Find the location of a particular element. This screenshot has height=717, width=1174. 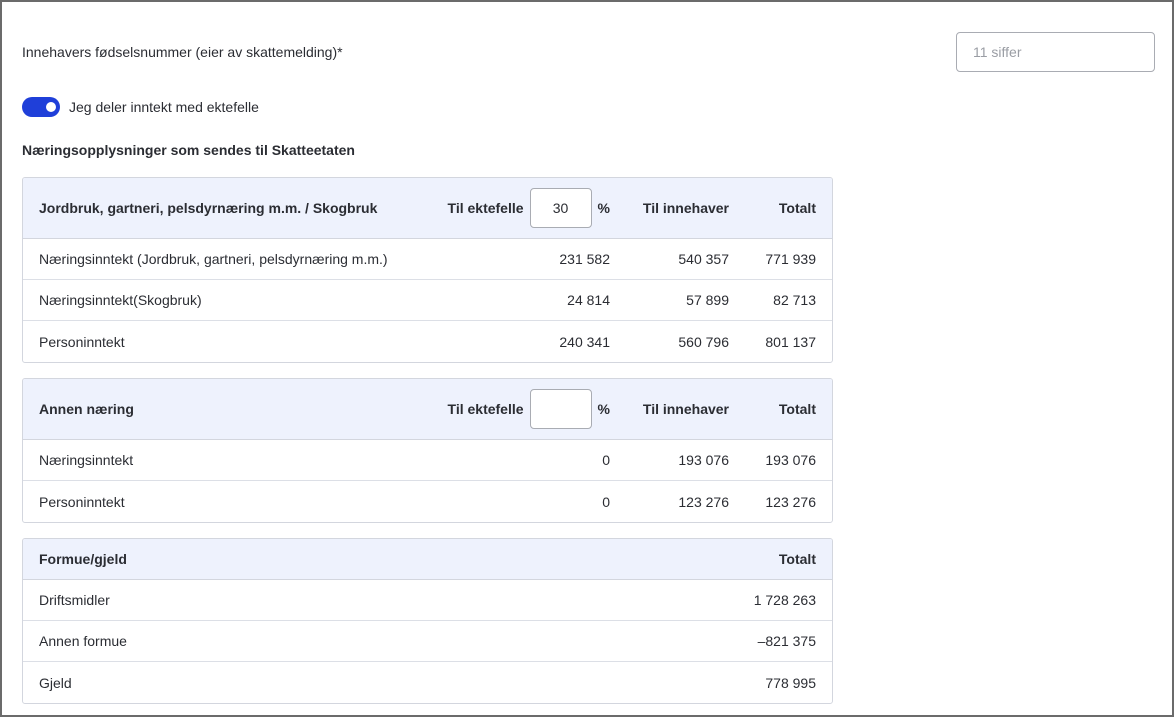

row-owner-value: 540 357 is located at coordinates (703, 259).